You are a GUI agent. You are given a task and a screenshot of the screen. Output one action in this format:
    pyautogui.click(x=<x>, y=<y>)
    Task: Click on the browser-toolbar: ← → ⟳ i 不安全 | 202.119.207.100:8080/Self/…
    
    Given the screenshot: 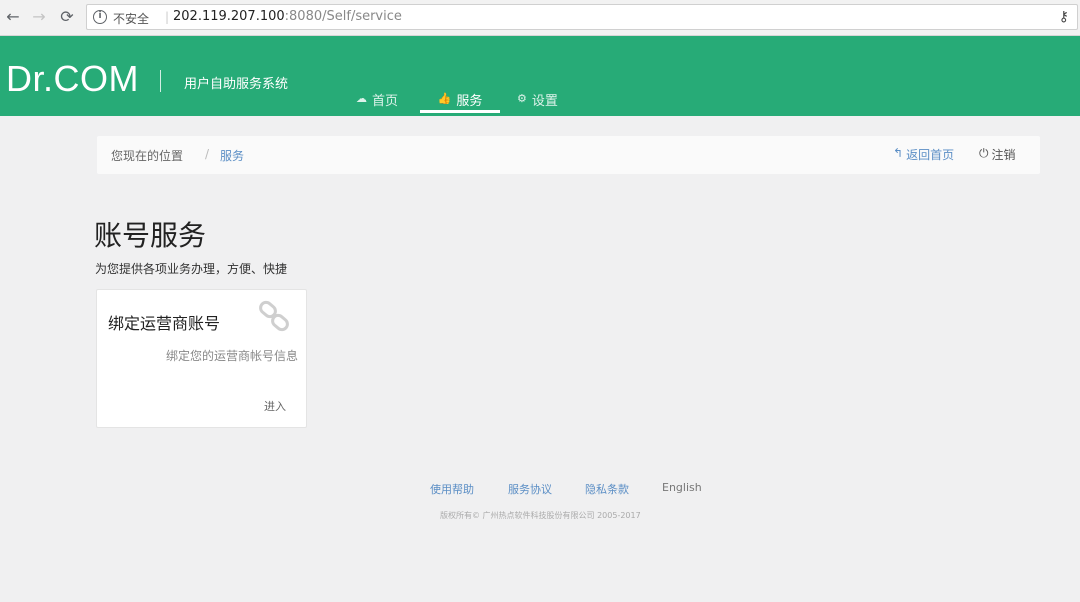 What is the action you would take?
    pyautogui.click(x=540, y=18)
    